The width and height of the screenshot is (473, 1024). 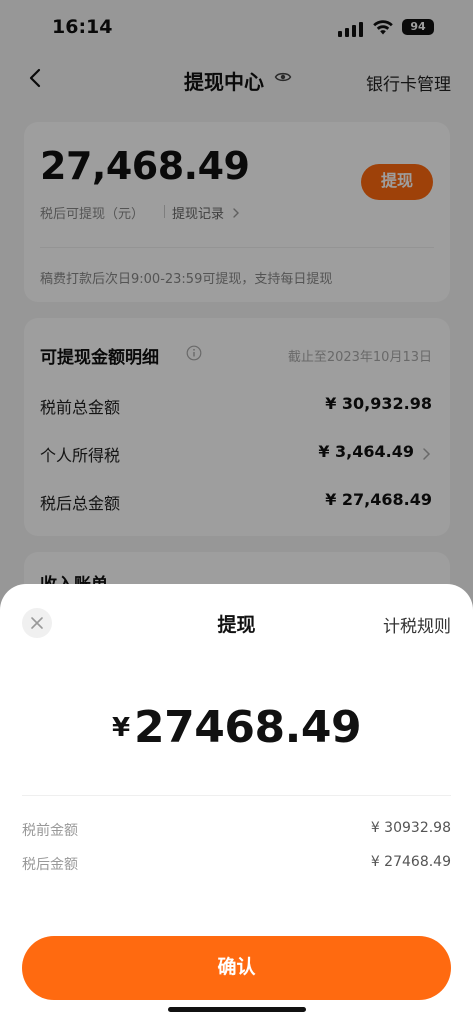 I want to click on withdraw-amount: ¥27468.49, so click(x=236, y=727).